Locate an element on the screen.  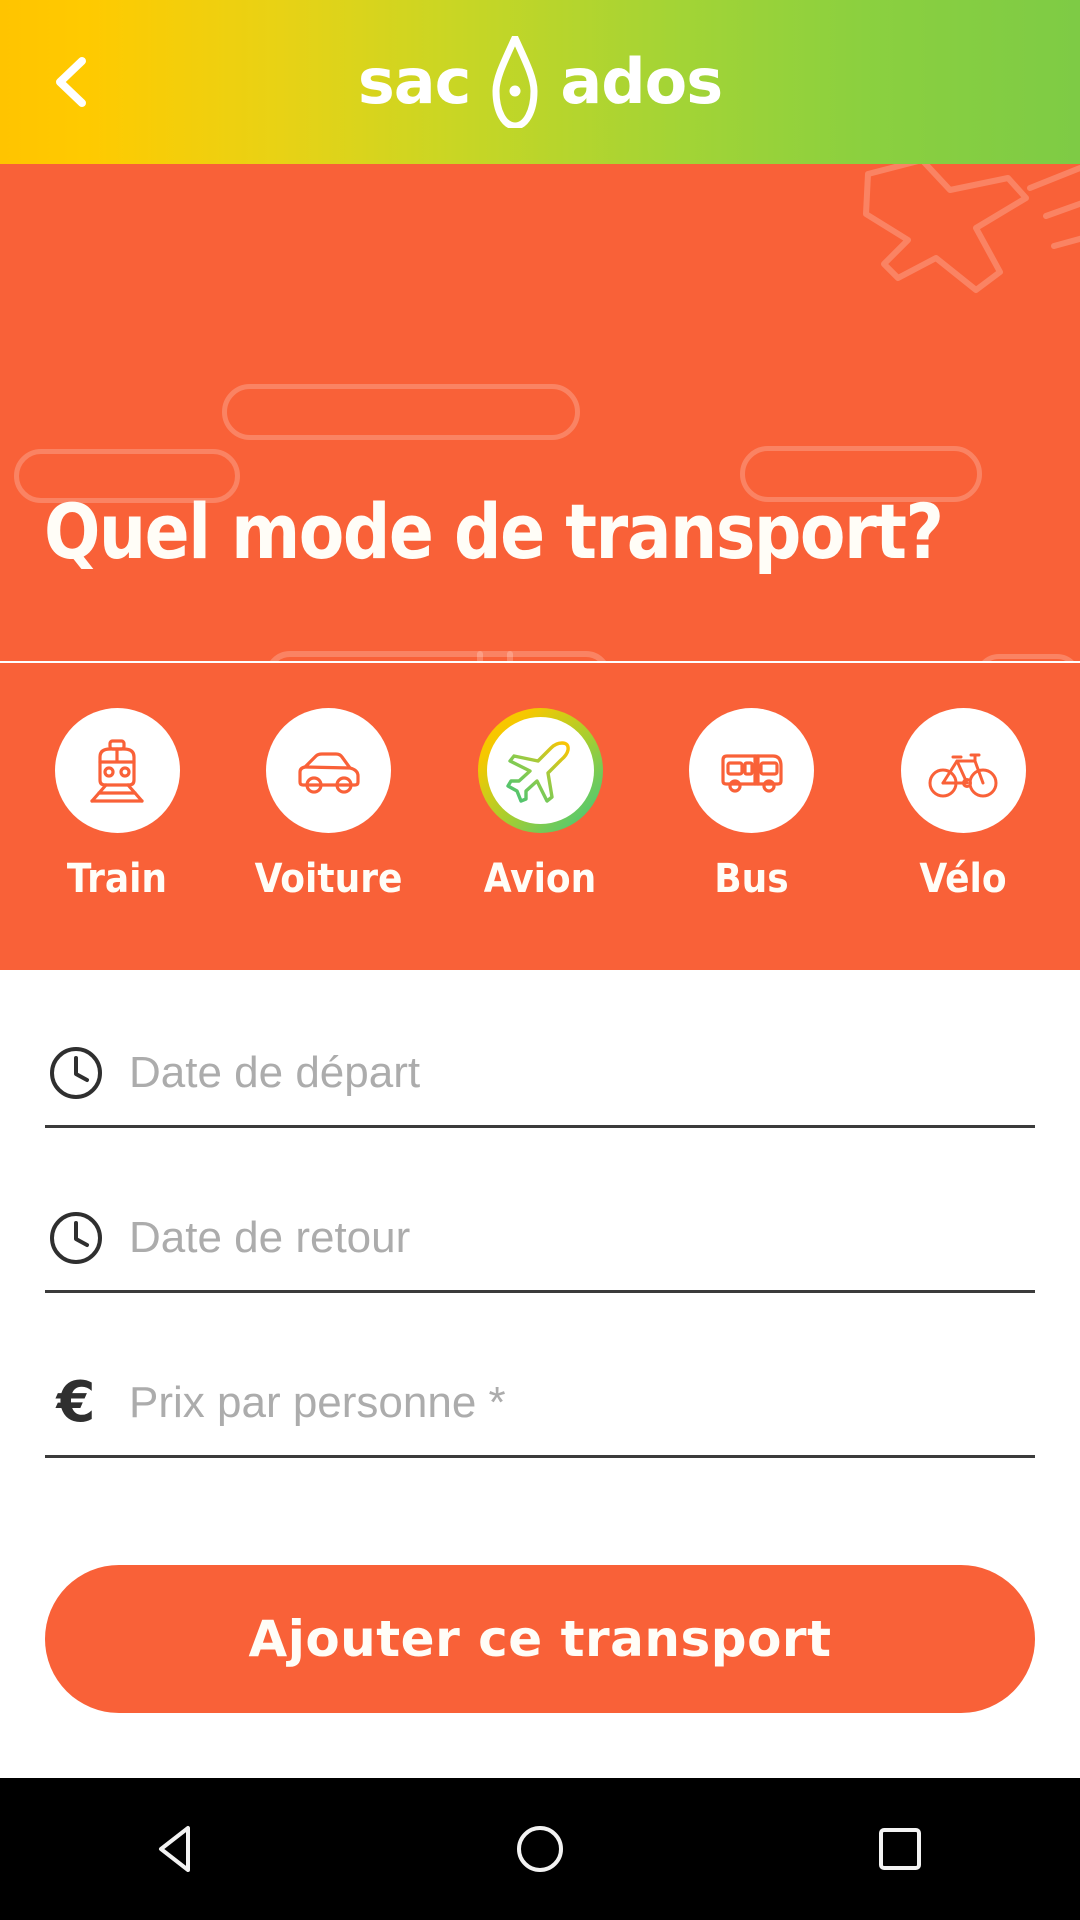
brand-text-right: ados is located at coordinates (641, 81).